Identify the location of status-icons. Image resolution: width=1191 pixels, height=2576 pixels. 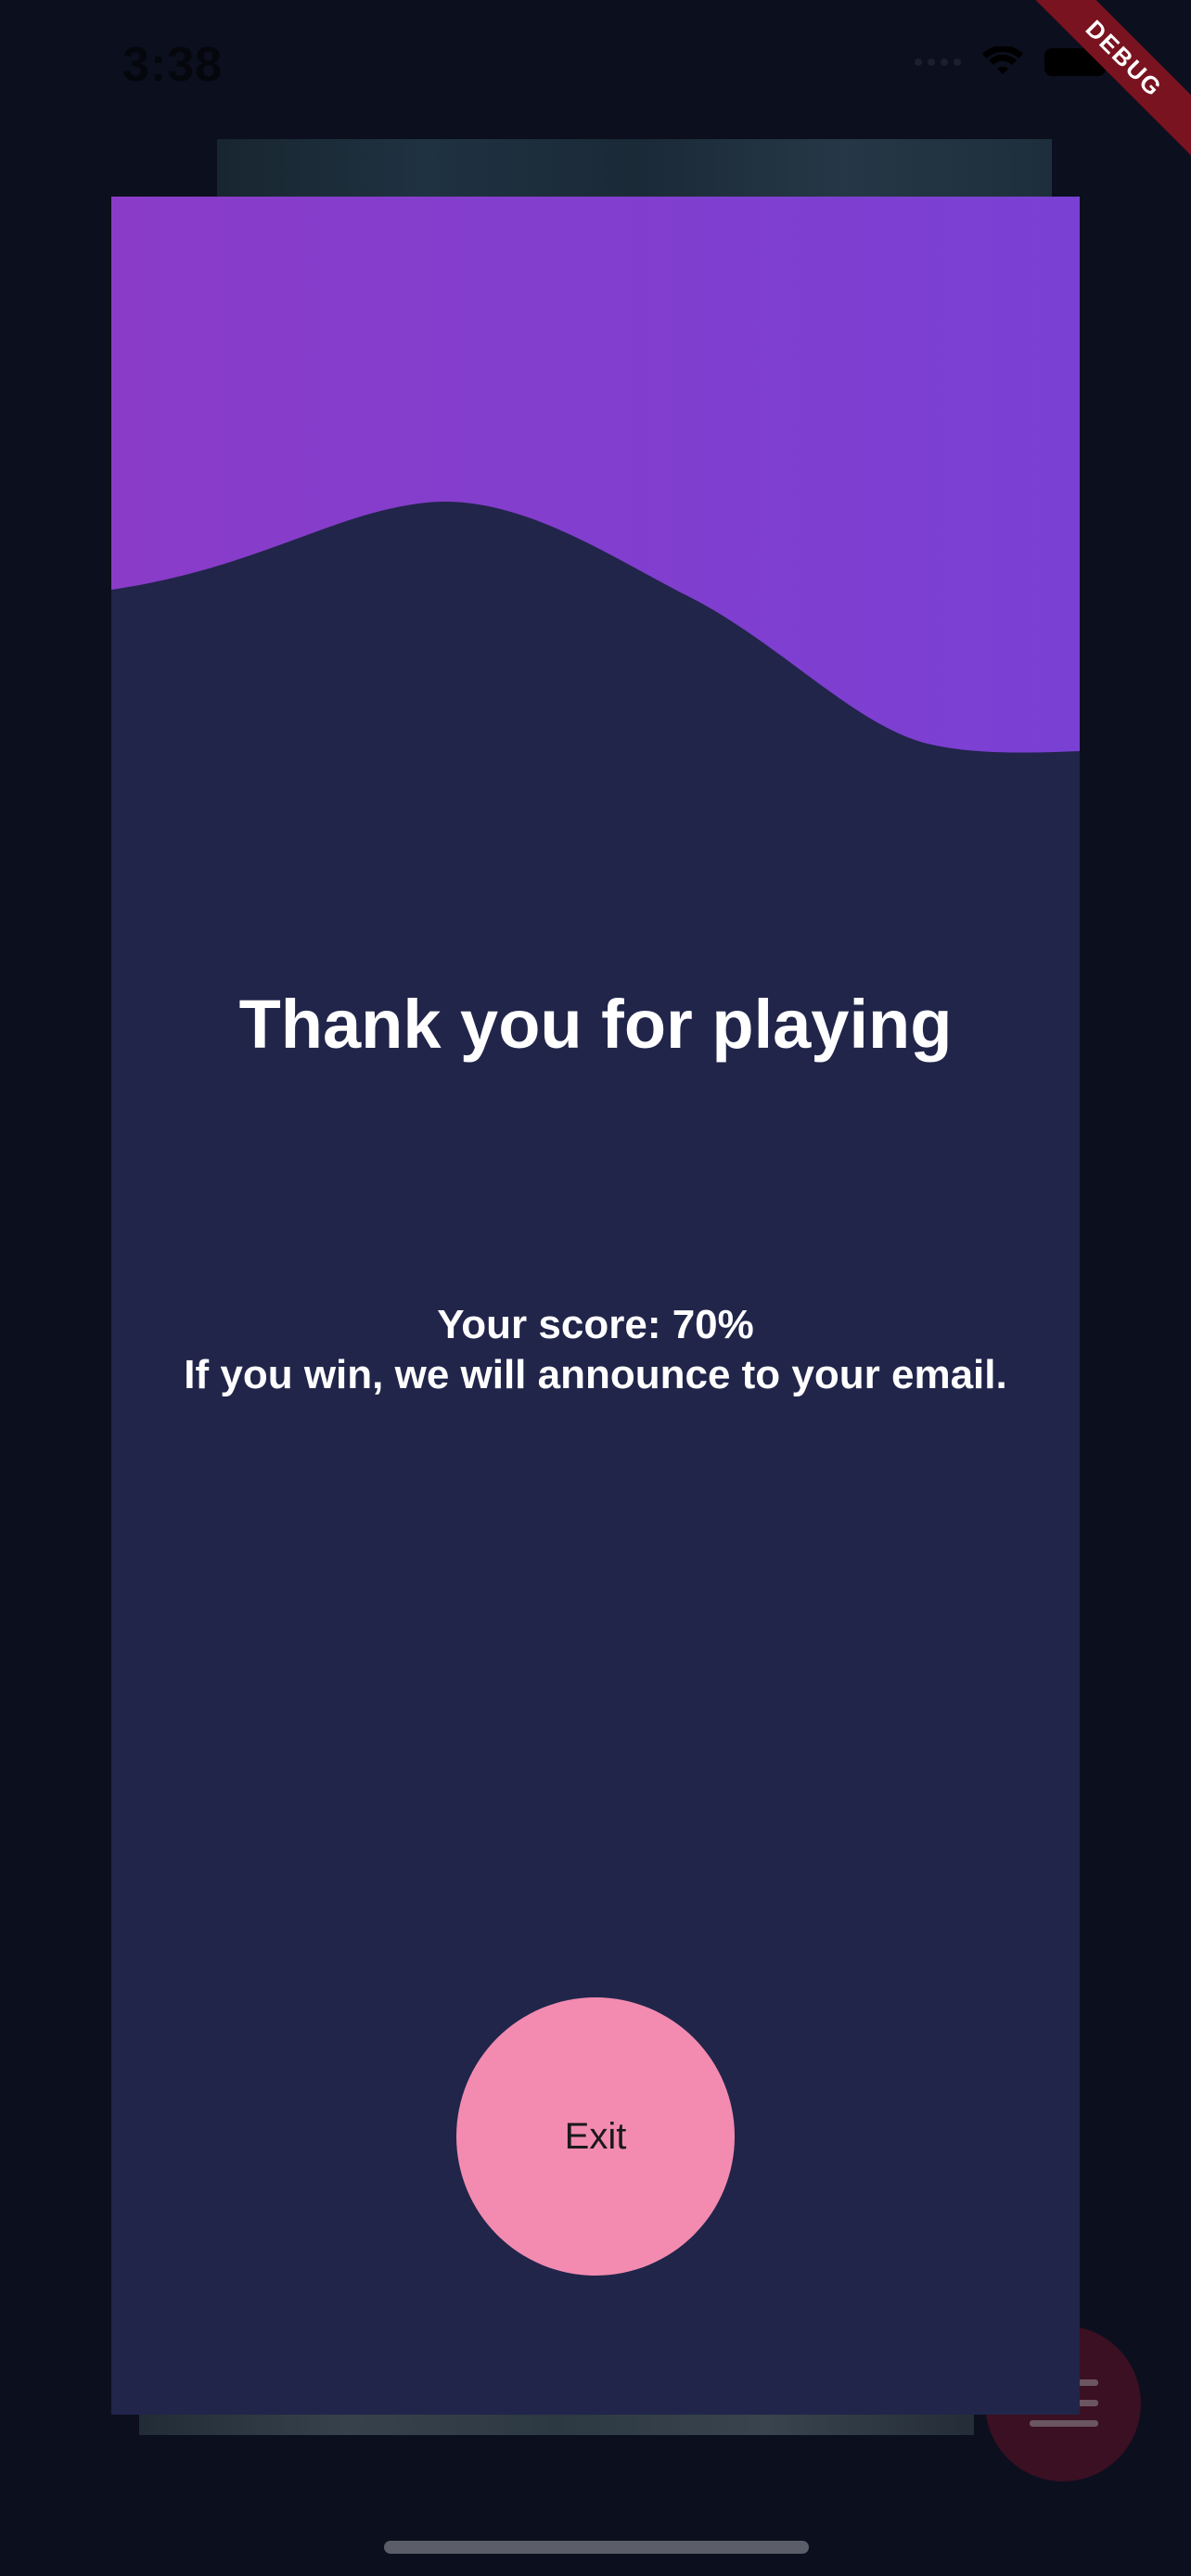
(1013, 62).